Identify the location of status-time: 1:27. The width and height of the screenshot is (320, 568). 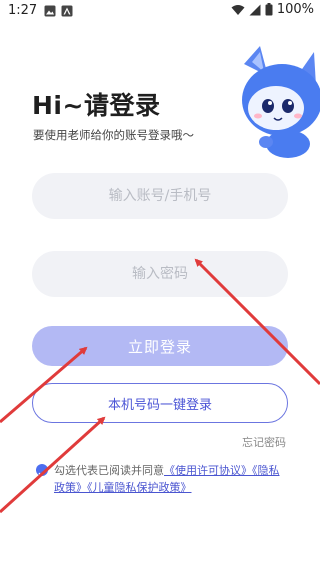
(23, 10).